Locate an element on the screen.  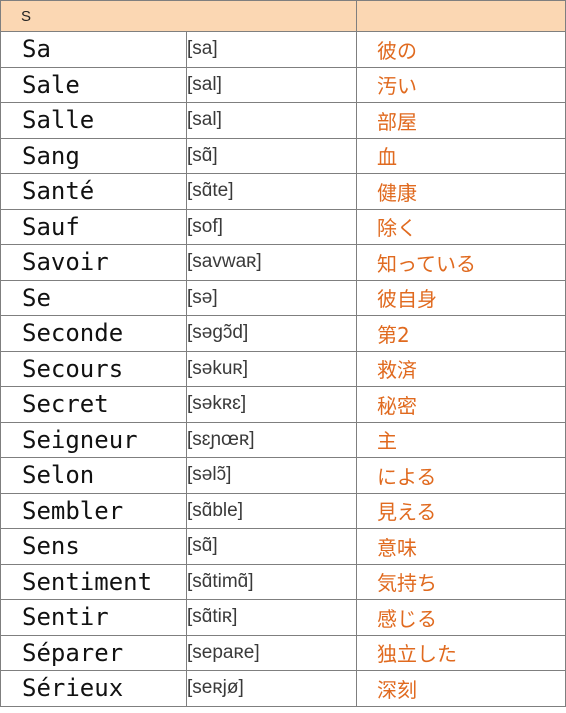
vocab-row: Salle [sal] 部屋 is located at coordinates (283, 120).